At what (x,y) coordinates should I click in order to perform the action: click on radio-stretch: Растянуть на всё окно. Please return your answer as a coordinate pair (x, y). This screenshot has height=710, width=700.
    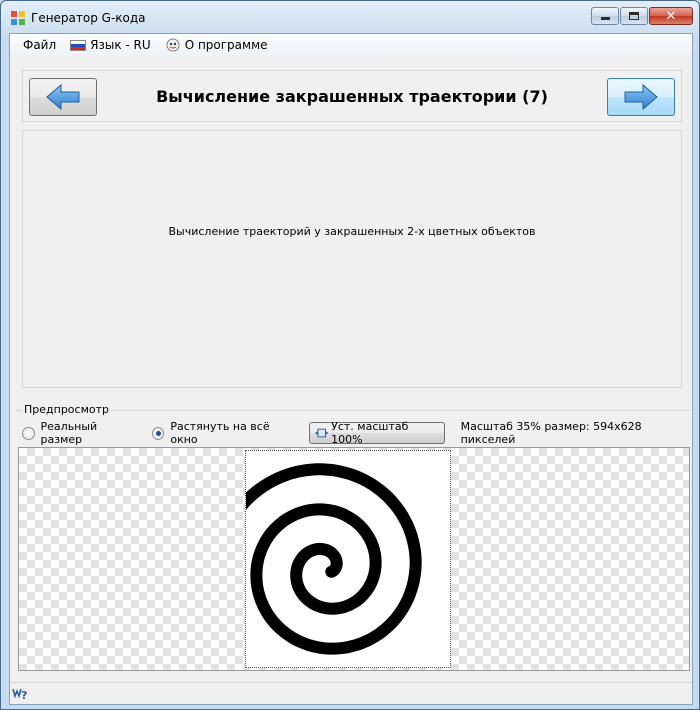
    Looking at the image, I should click on (223, 433).